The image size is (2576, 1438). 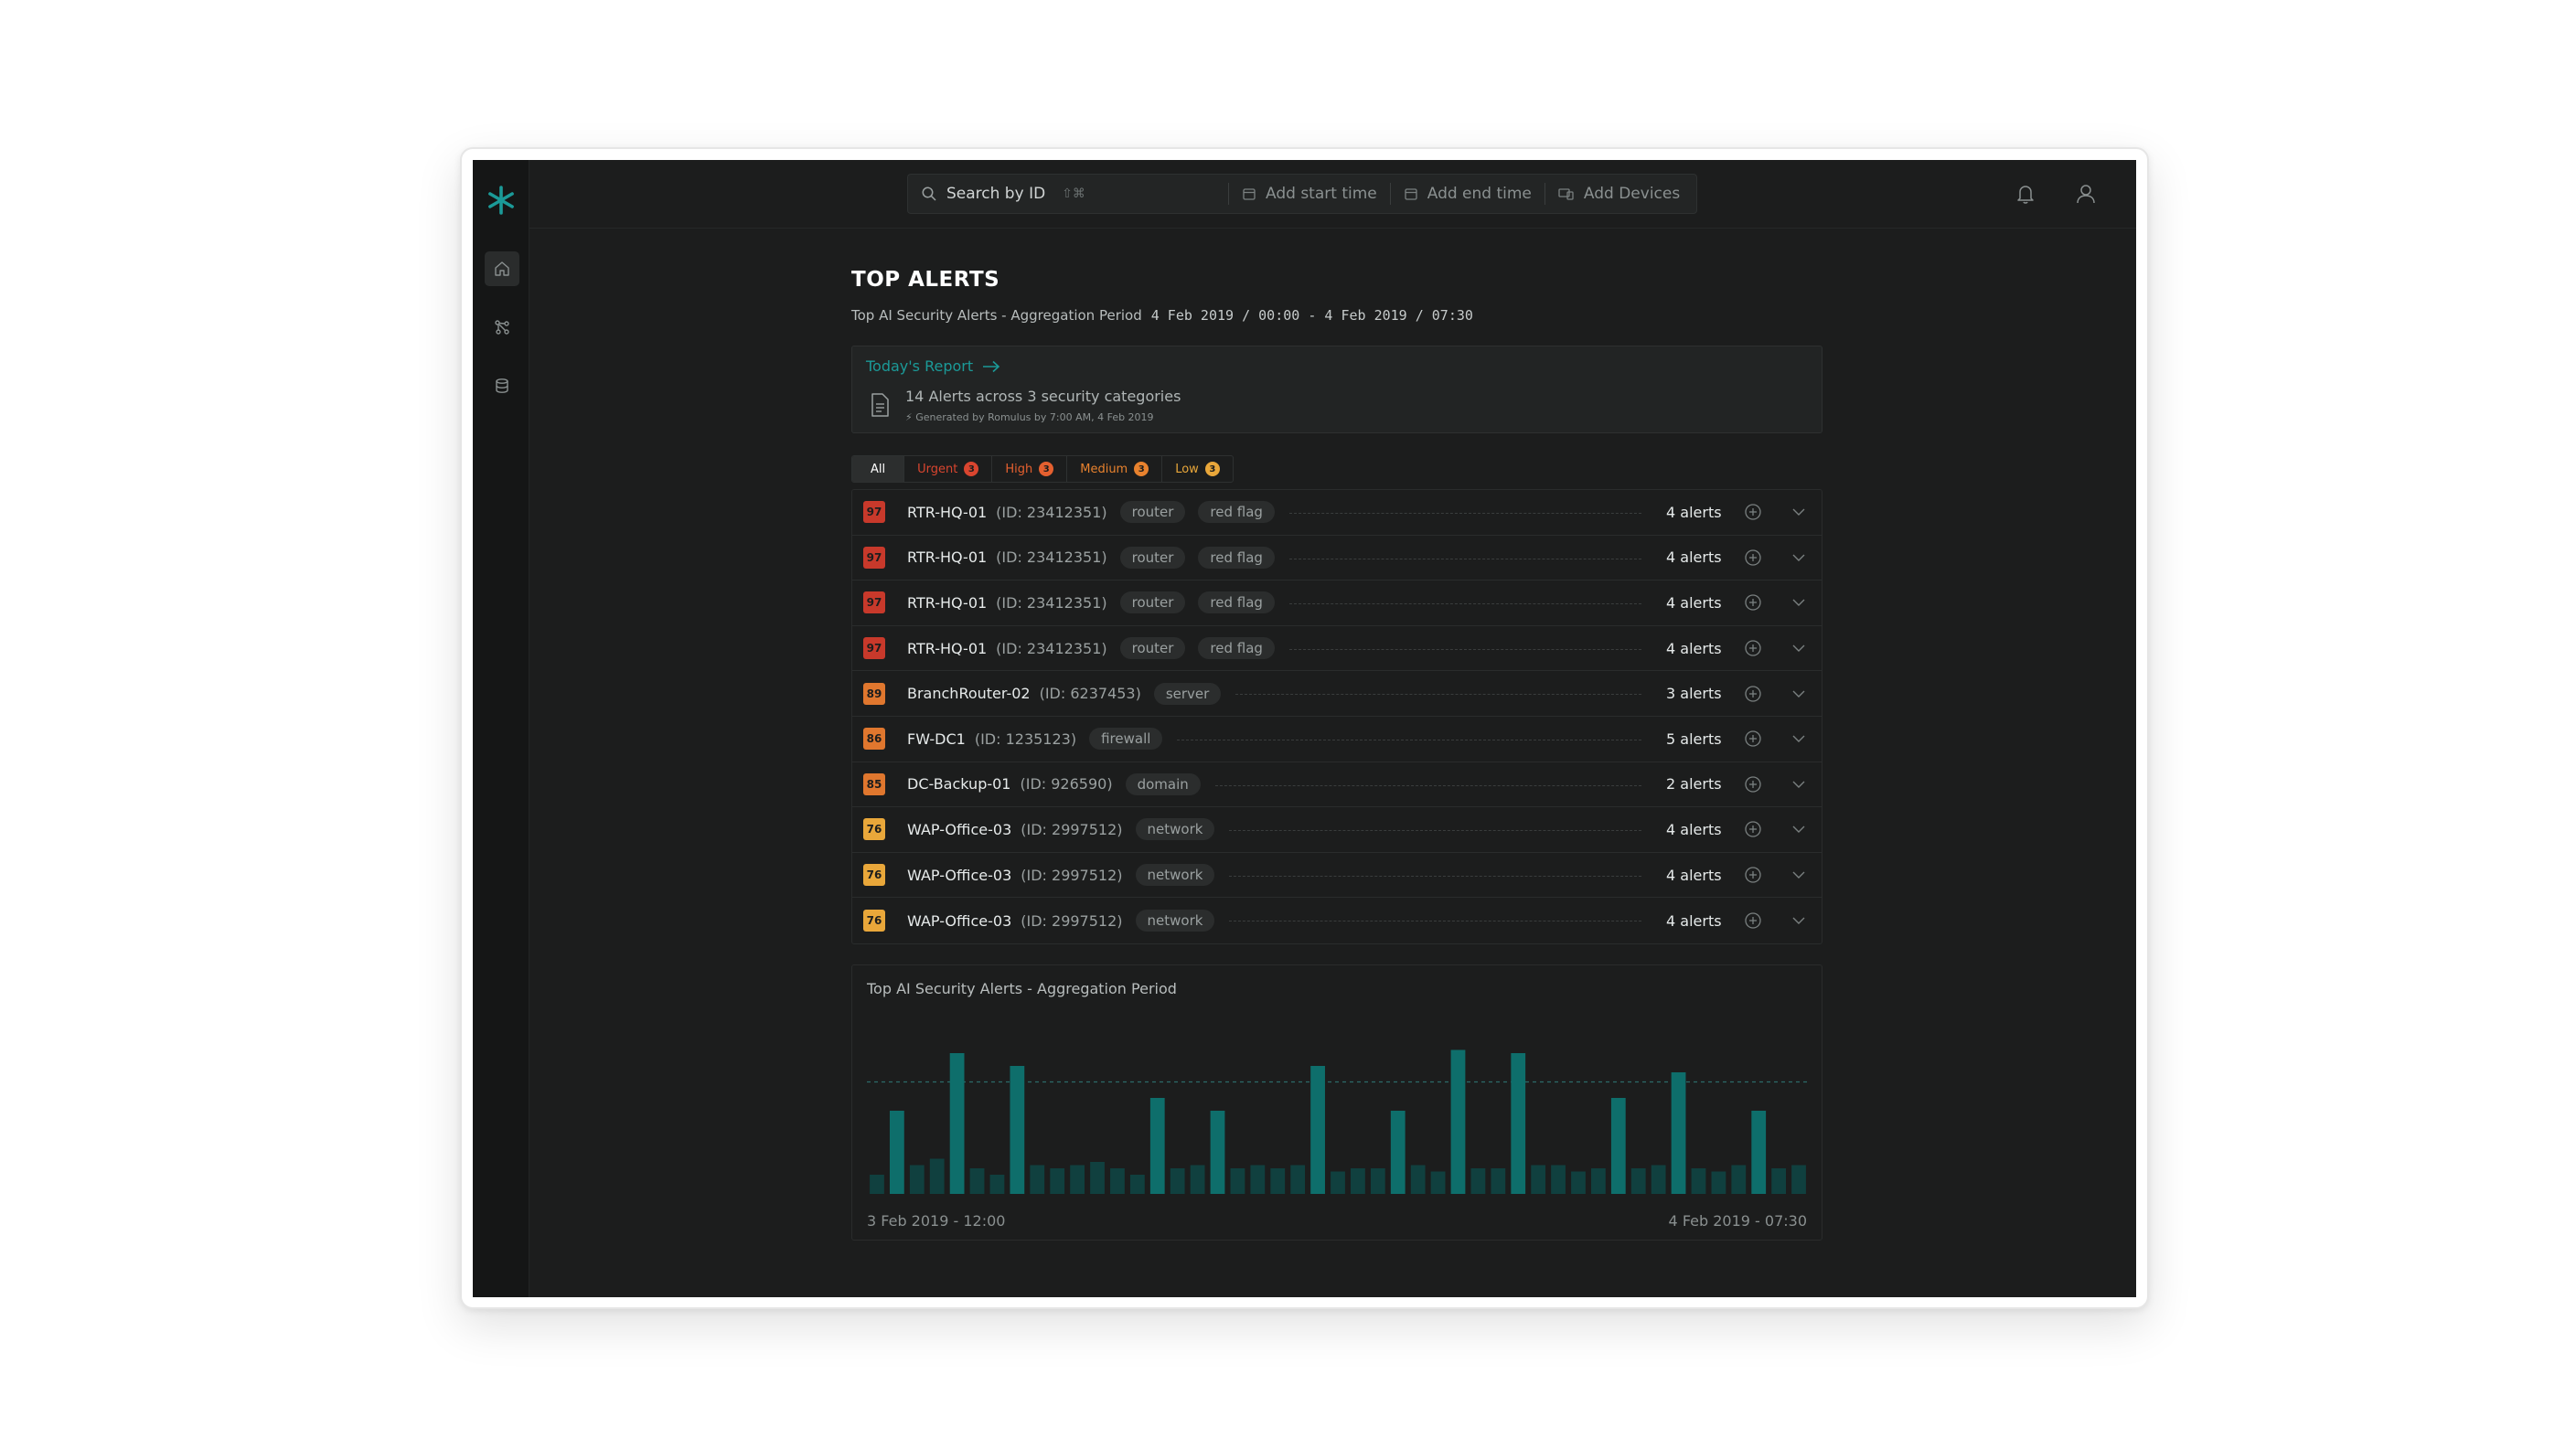 What do you see at coordinates (1311, 315) in the screenshot?
I see `aggregation-period: 4 Feb 2019 / 00:00 - 4 Feb 2019 / 07:30` at bounding box center [1311, 315].